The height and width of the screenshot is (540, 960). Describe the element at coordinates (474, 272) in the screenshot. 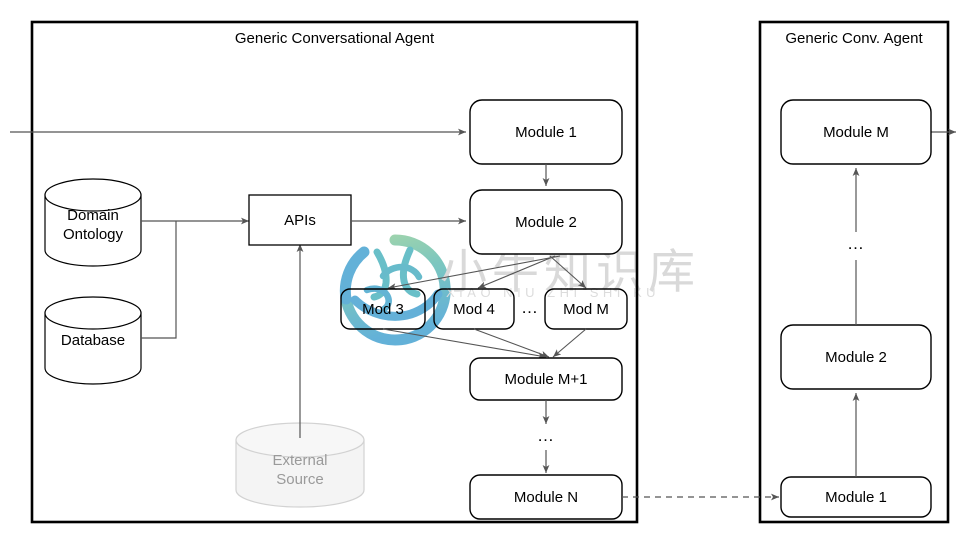

I see `module2-to-mod3-arrow` at that location.